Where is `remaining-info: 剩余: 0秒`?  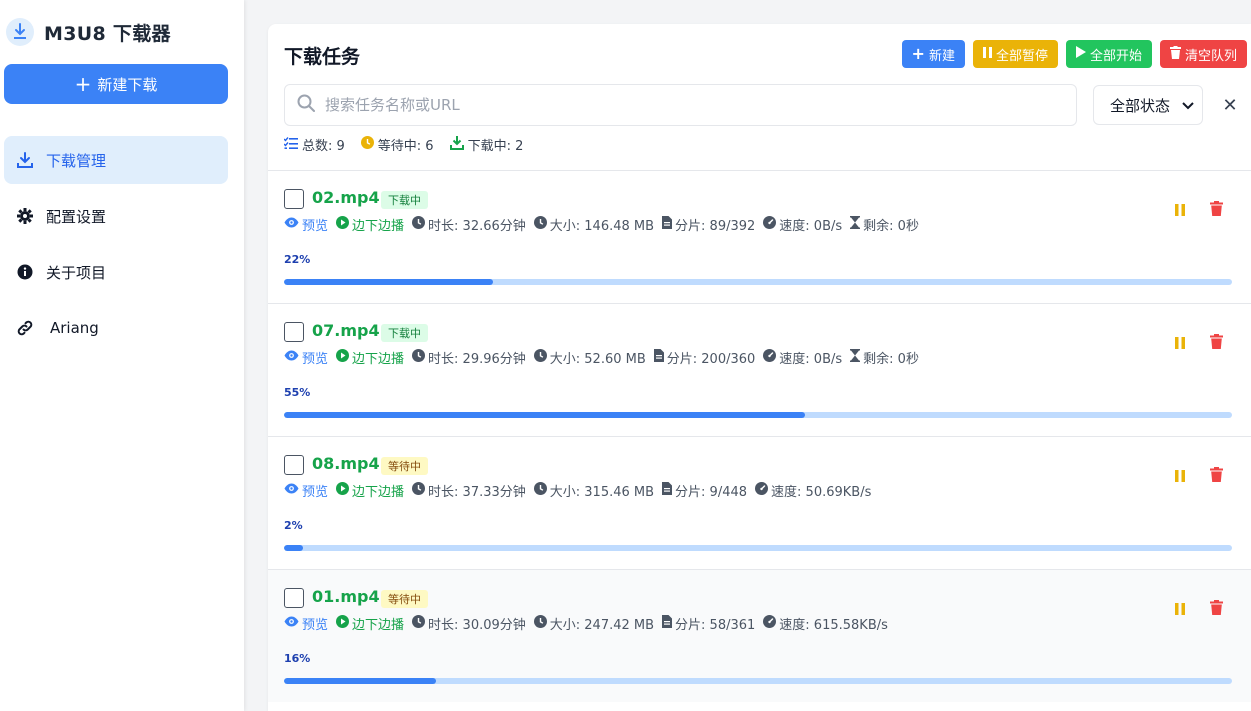 remaining-info: 剩余: 0秒 is located at coordinates (884, 224).